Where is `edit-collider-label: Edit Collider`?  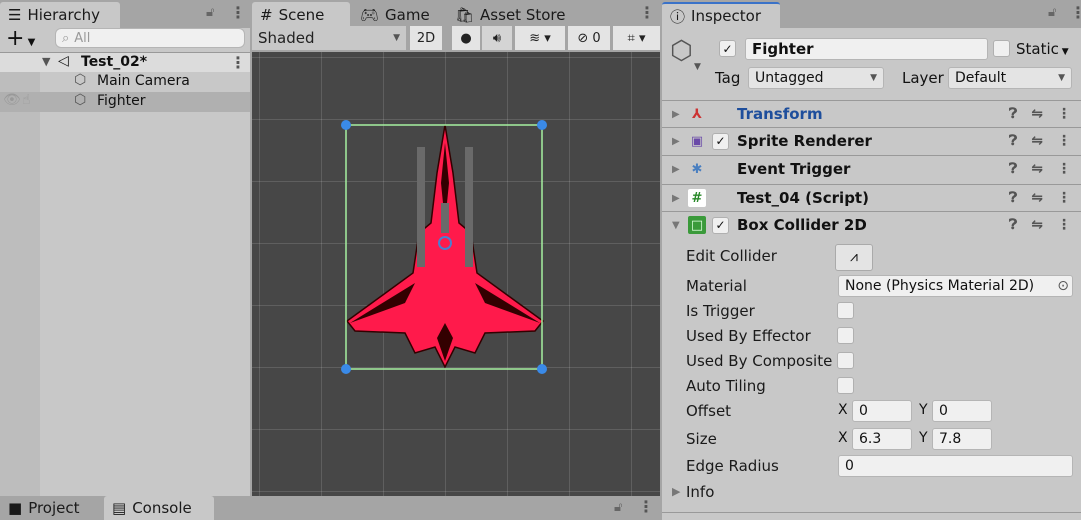 edit-collider-label: Edit Collider is located at coordinates (731, 256).